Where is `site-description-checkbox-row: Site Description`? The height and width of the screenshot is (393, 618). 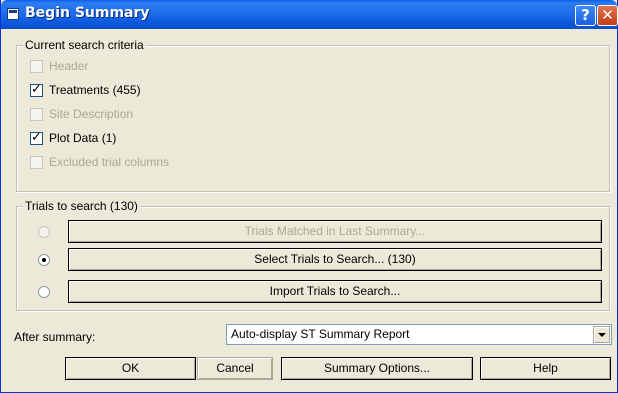
site-description-checkbox-row: Site Description is located at coordinates (81, 114).